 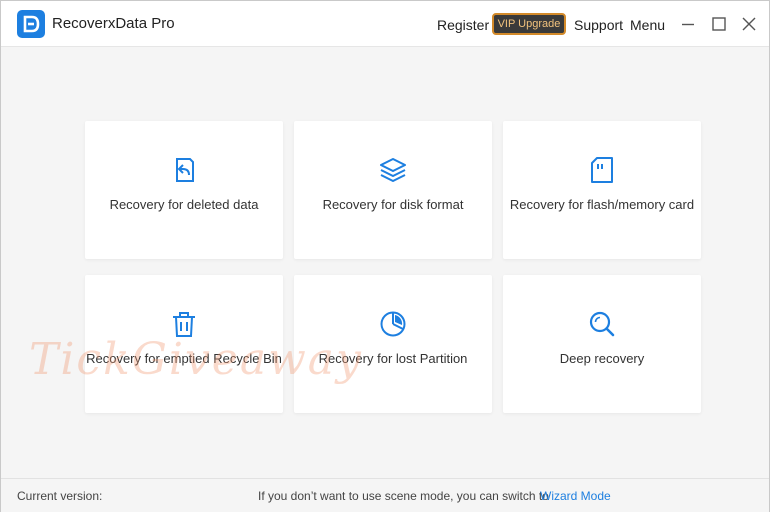 What do you see at coordinates (688, 24) in the screenshot?
I see `minimize-icon` at bounding box center [688, 24].